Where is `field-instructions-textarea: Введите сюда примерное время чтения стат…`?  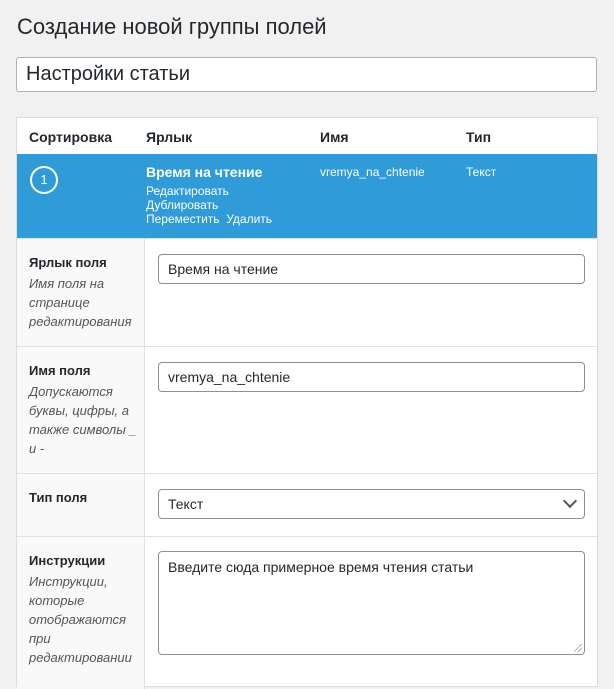
field-instructions-textarea: Введите сюда примерное время чтения стат… is located at coordinates (371, 603).